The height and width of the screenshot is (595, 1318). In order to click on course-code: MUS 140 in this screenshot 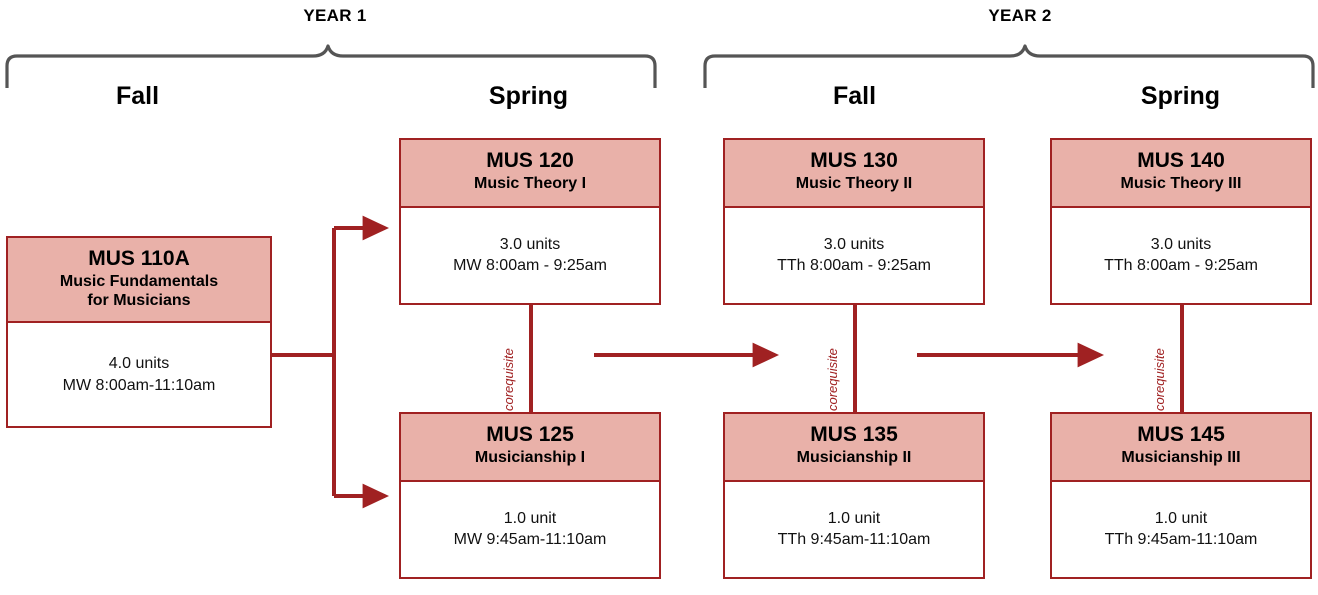, I will do `click(1181, 160)`.